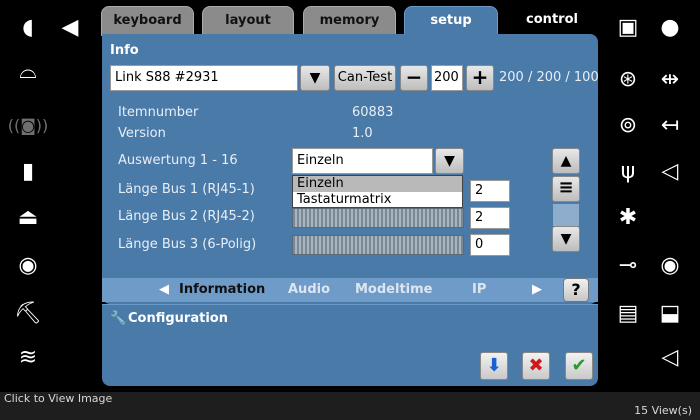  Describe the element at coordinates (378, 218) in the screenshot. I see `bus1-slider` at that location.